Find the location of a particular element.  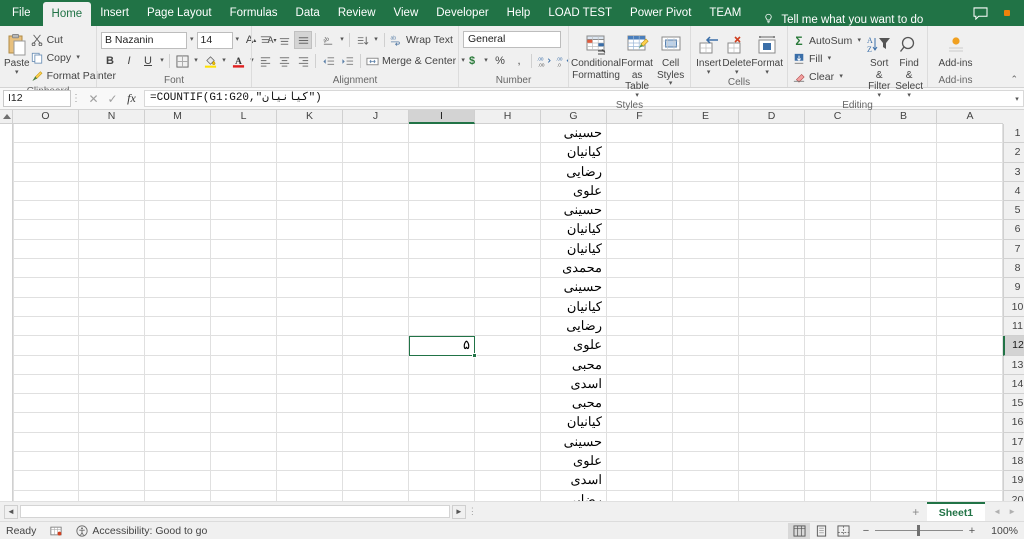

cell-I11 is located at coordinates (442, 326).